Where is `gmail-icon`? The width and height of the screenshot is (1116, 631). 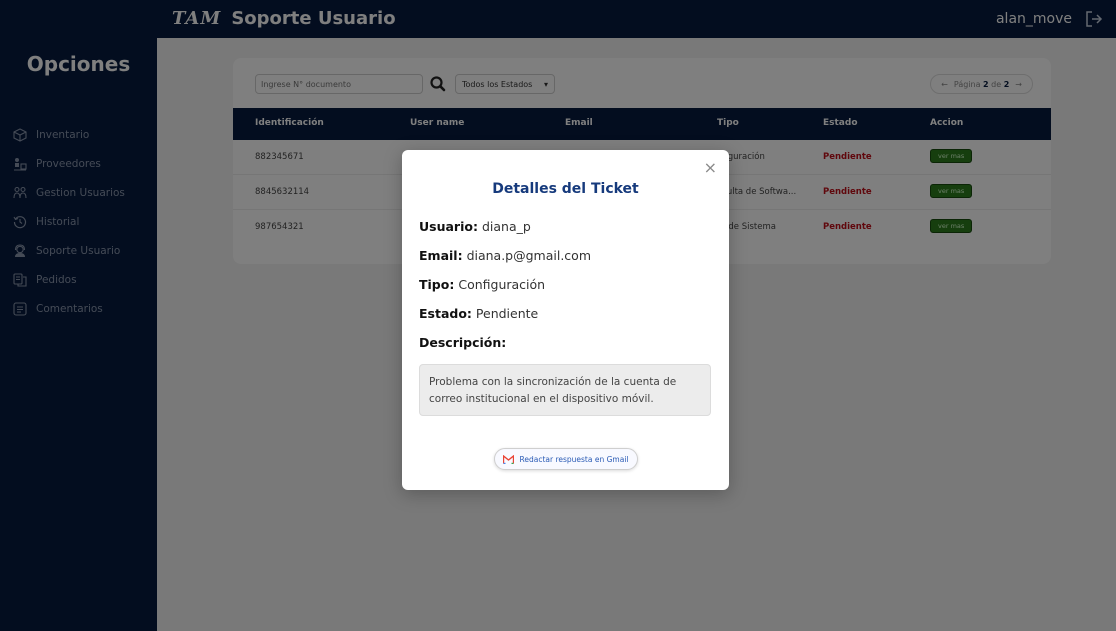 gmail-icon is located at coordinates (509, 459).